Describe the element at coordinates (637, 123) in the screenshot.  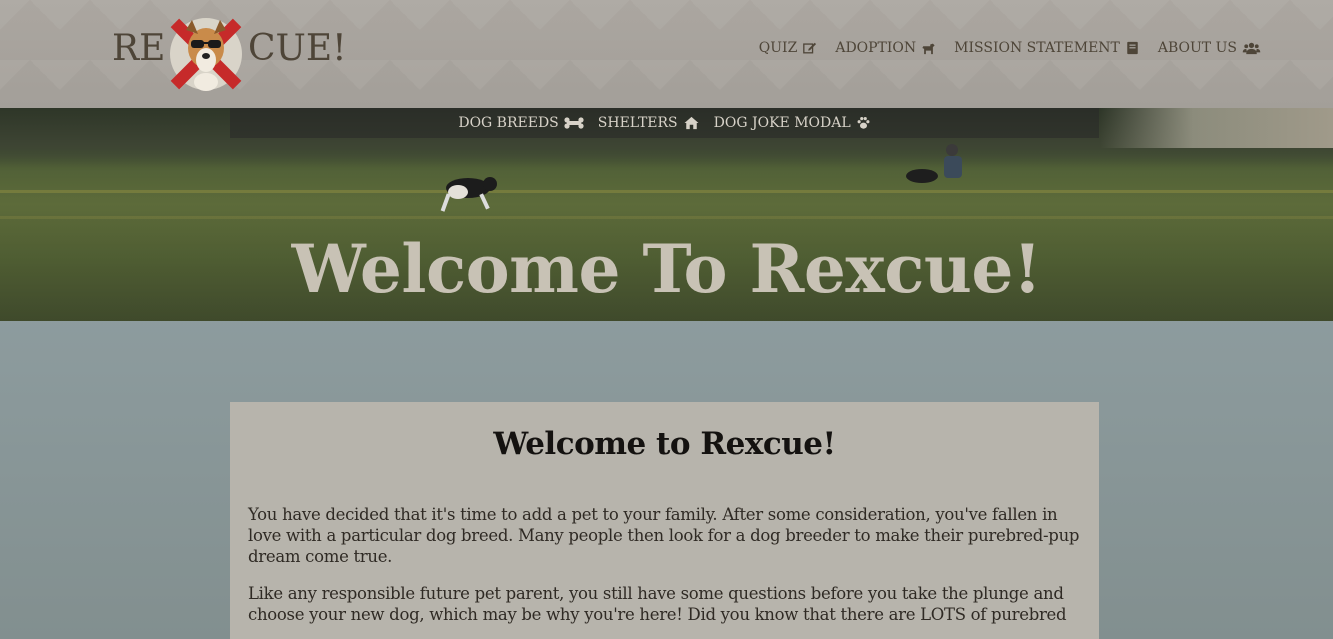
I see `nav-label-shelters: SHELTERS` at that location.